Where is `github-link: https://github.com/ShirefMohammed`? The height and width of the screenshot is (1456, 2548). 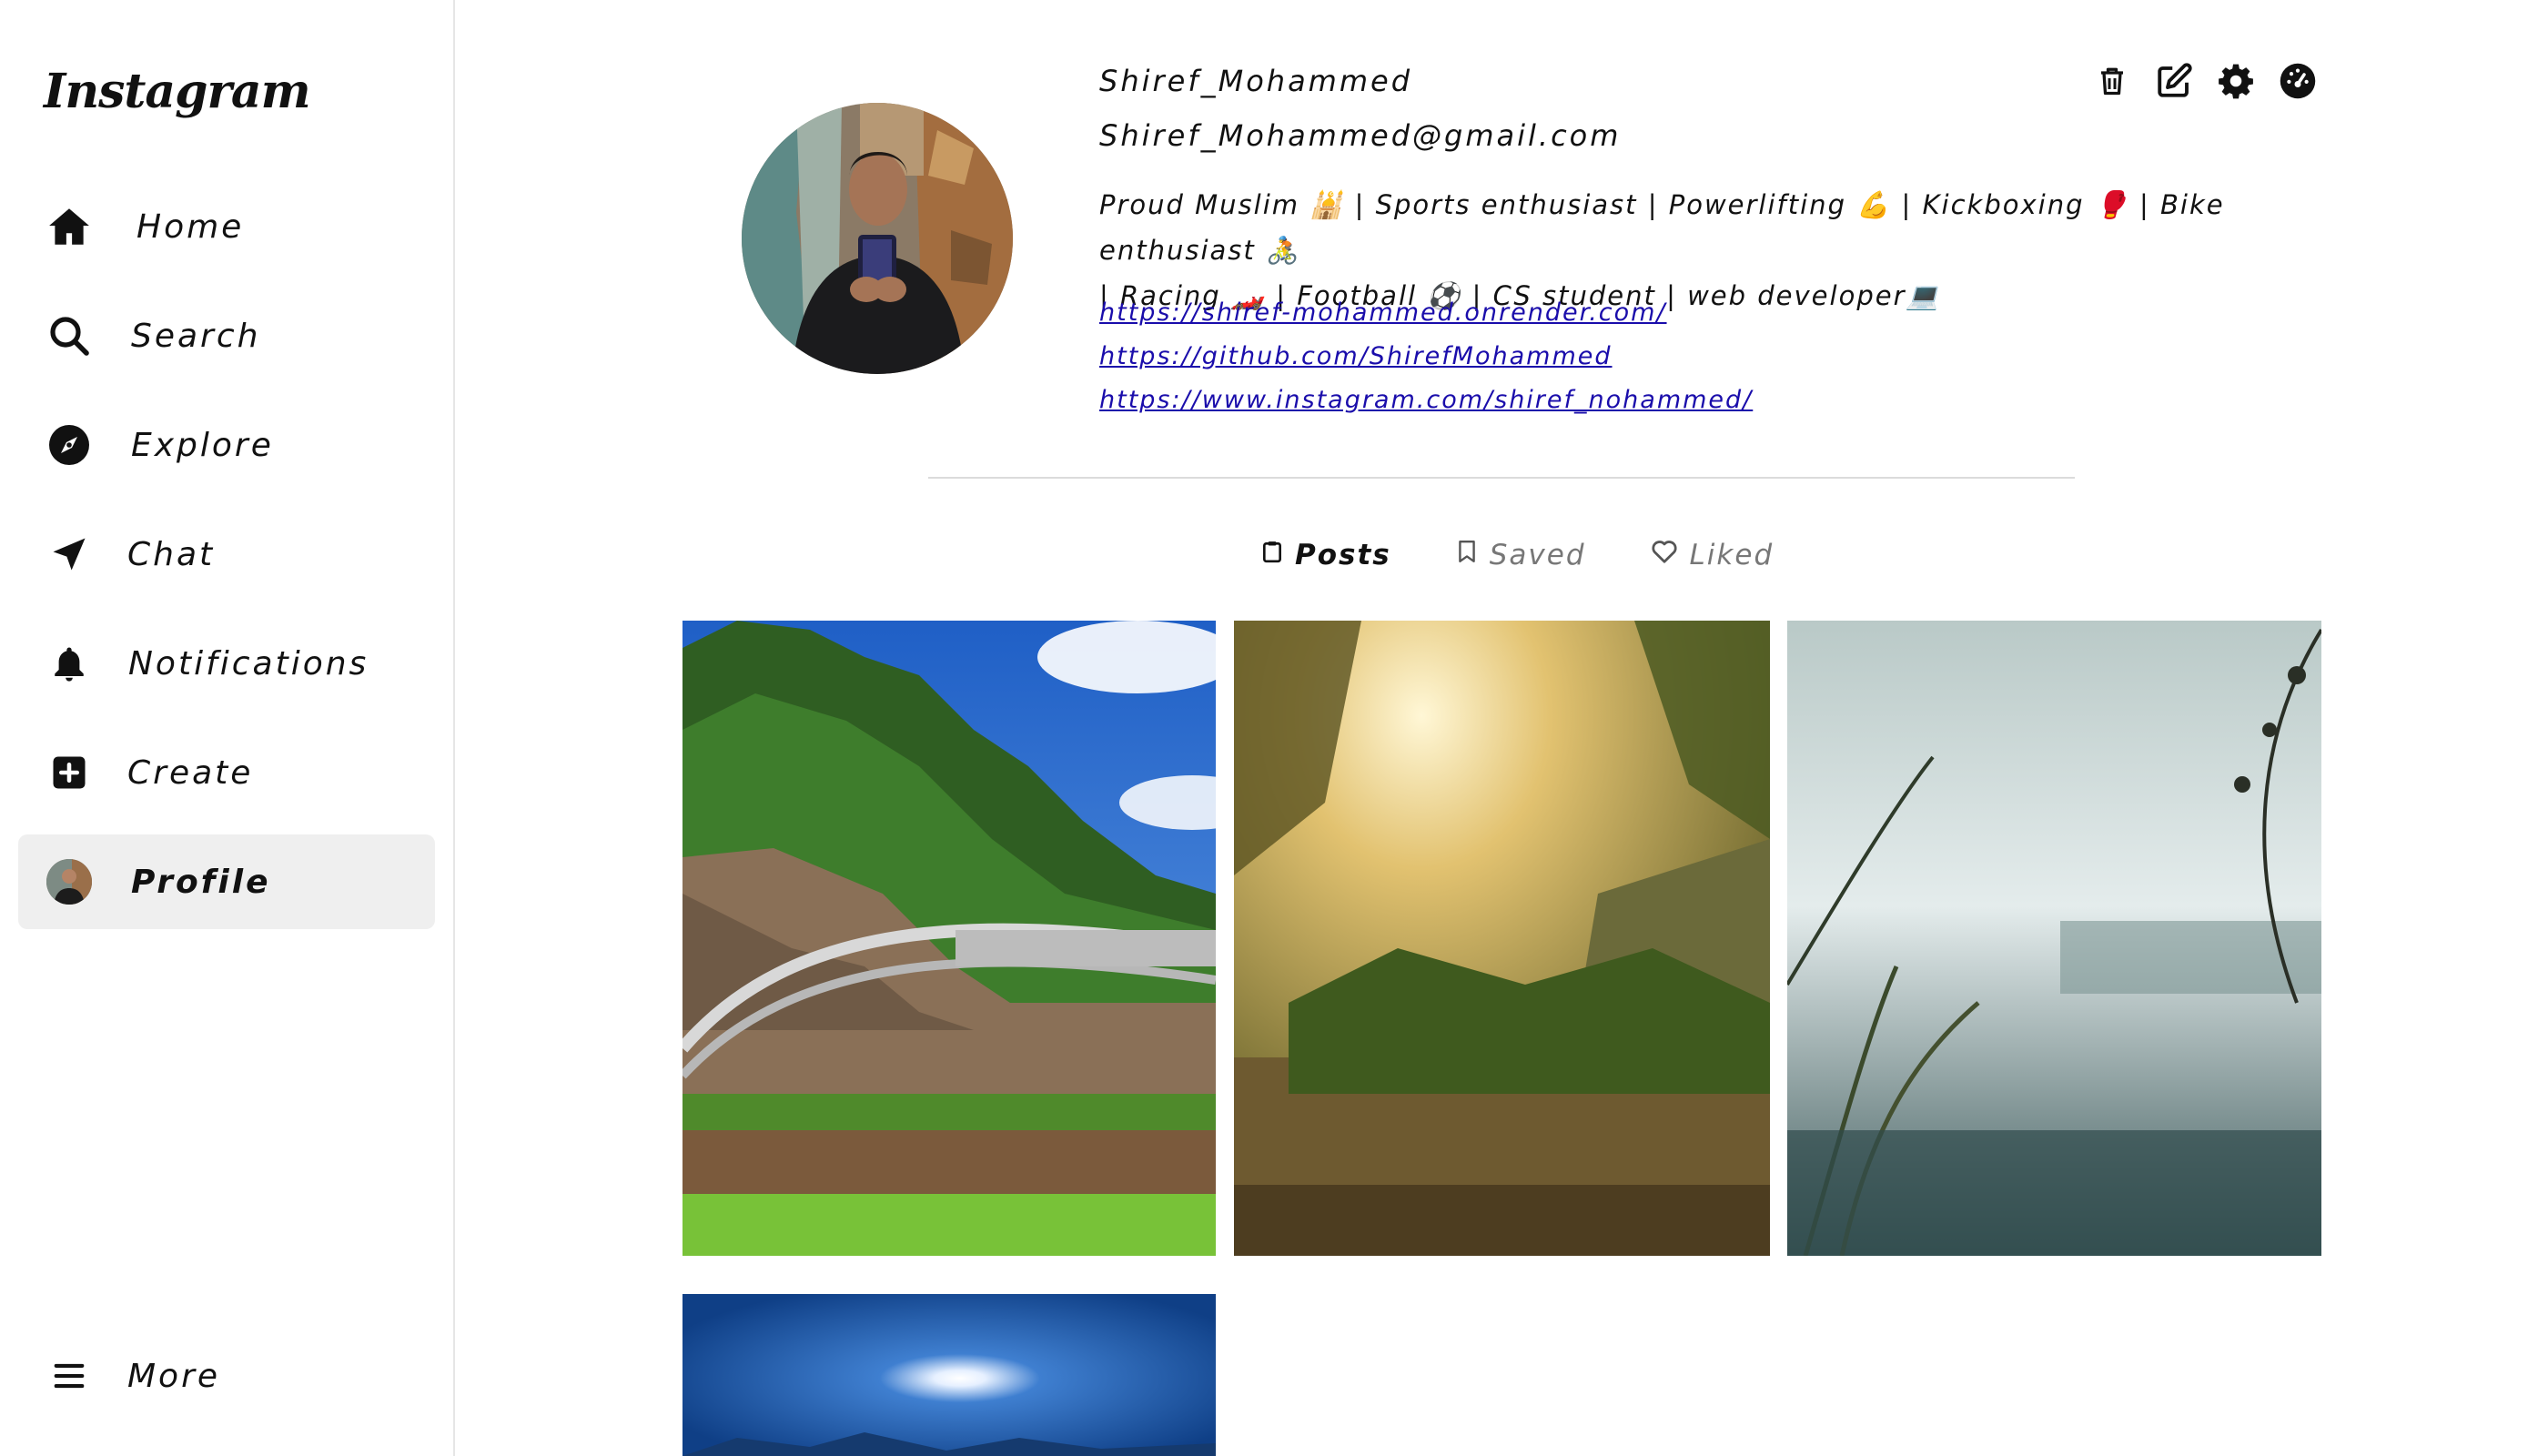 github-link: https://github.com/ShirefMohammed is located at coordinates (1645, 357).